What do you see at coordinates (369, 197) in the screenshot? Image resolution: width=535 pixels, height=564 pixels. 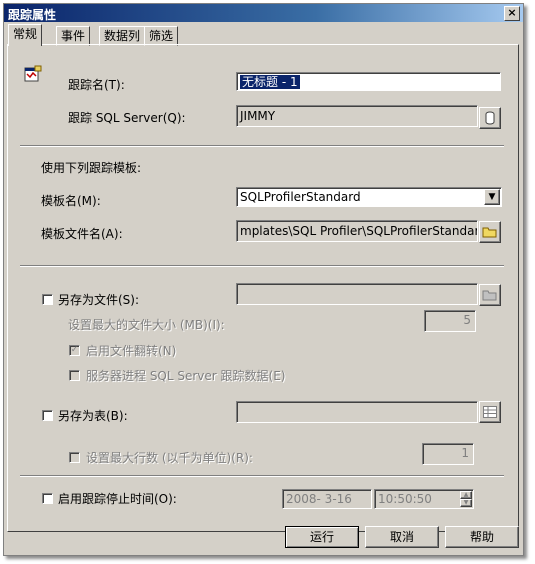 I see `template-name-select: SQLProfilerStandard ▼` at bounding box center [369, 197].